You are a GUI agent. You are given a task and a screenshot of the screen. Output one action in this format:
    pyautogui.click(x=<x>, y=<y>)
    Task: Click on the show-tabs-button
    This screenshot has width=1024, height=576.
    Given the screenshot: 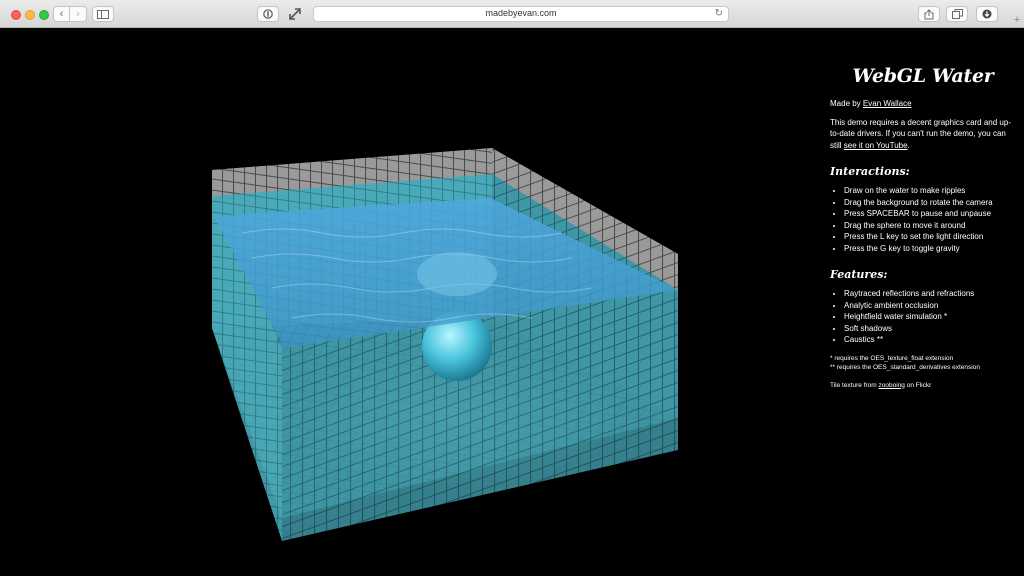 What is the action you would take?
    pyautogui.click(x=957, y=14)
    